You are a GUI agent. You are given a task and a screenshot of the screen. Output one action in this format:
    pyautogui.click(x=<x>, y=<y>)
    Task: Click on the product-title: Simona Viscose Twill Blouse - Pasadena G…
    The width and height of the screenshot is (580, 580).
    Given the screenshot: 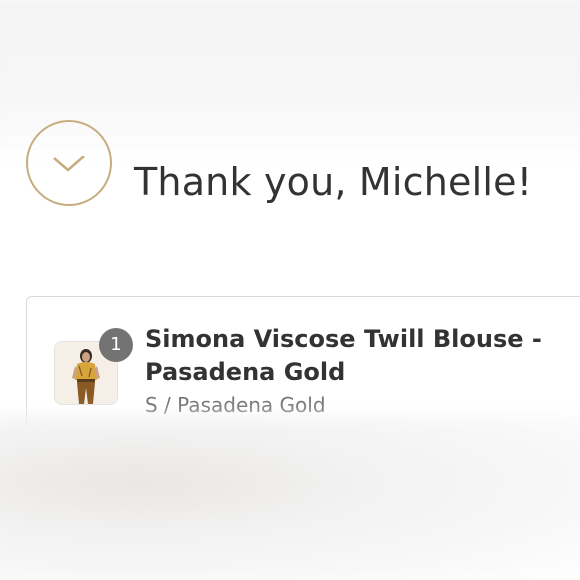 What is the action you would take?
    pyautogui.click(x=343, y=355)
    